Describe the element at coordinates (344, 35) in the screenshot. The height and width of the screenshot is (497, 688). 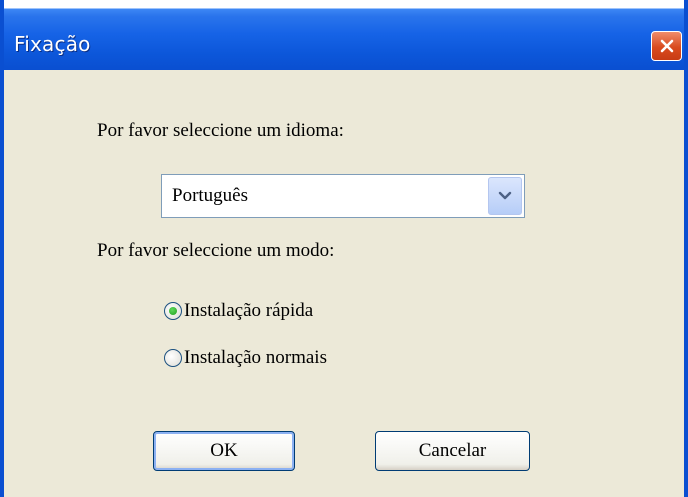
I see `title-bar: Fixação` at that location.